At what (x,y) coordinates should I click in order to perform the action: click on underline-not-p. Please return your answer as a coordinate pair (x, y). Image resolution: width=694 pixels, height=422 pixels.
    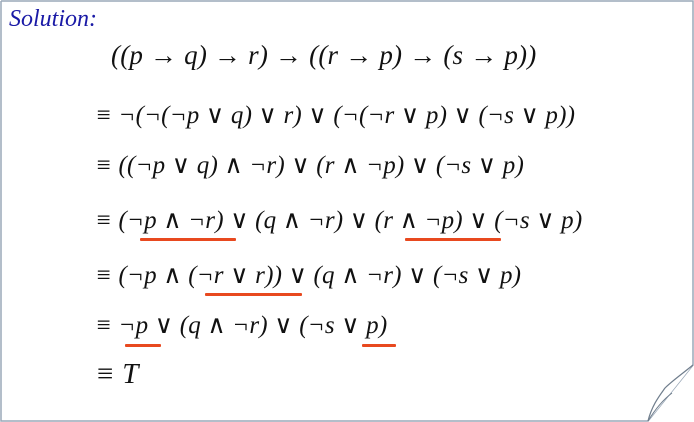
    Looking at the image, I should click on (143, 345).